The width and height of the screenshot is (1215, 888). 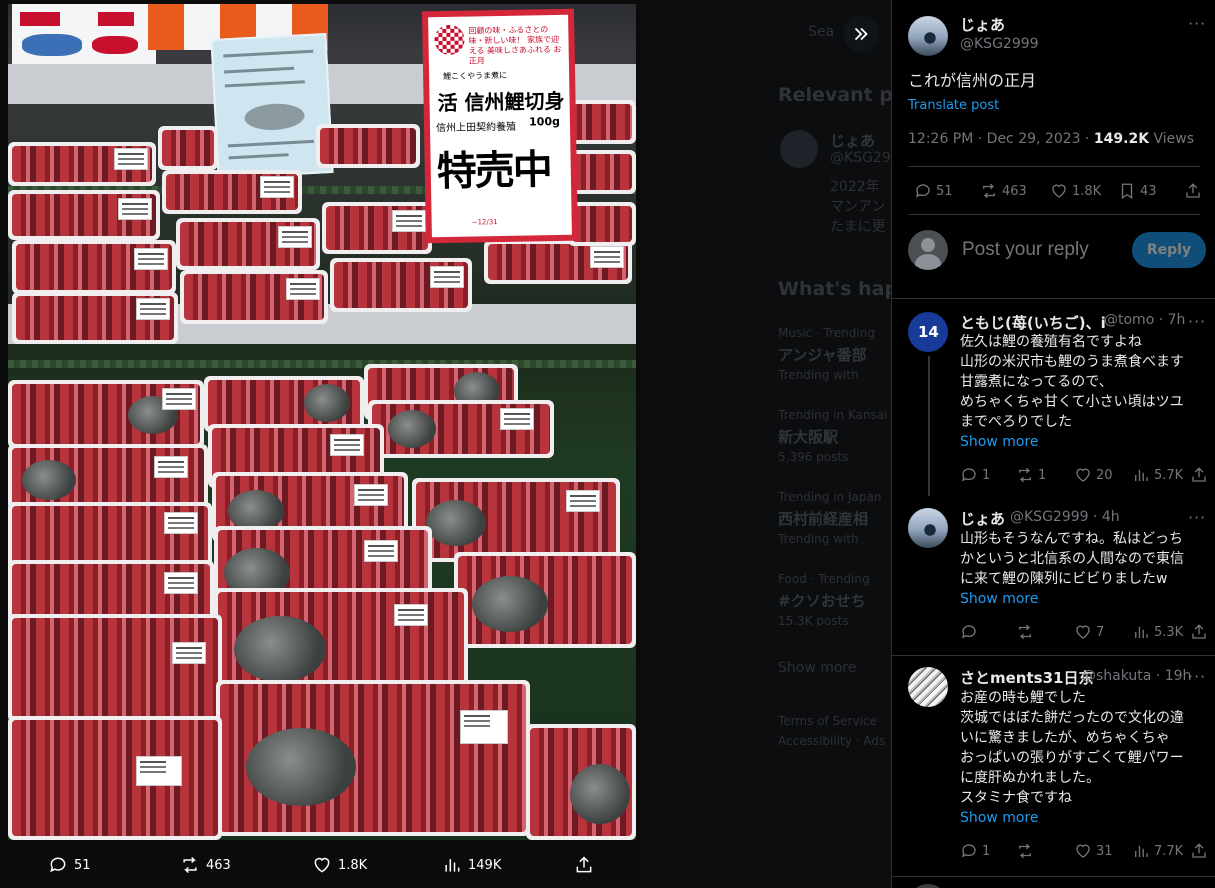 I want to click on double-chevron-right-icon, so click(x=861, y=34).